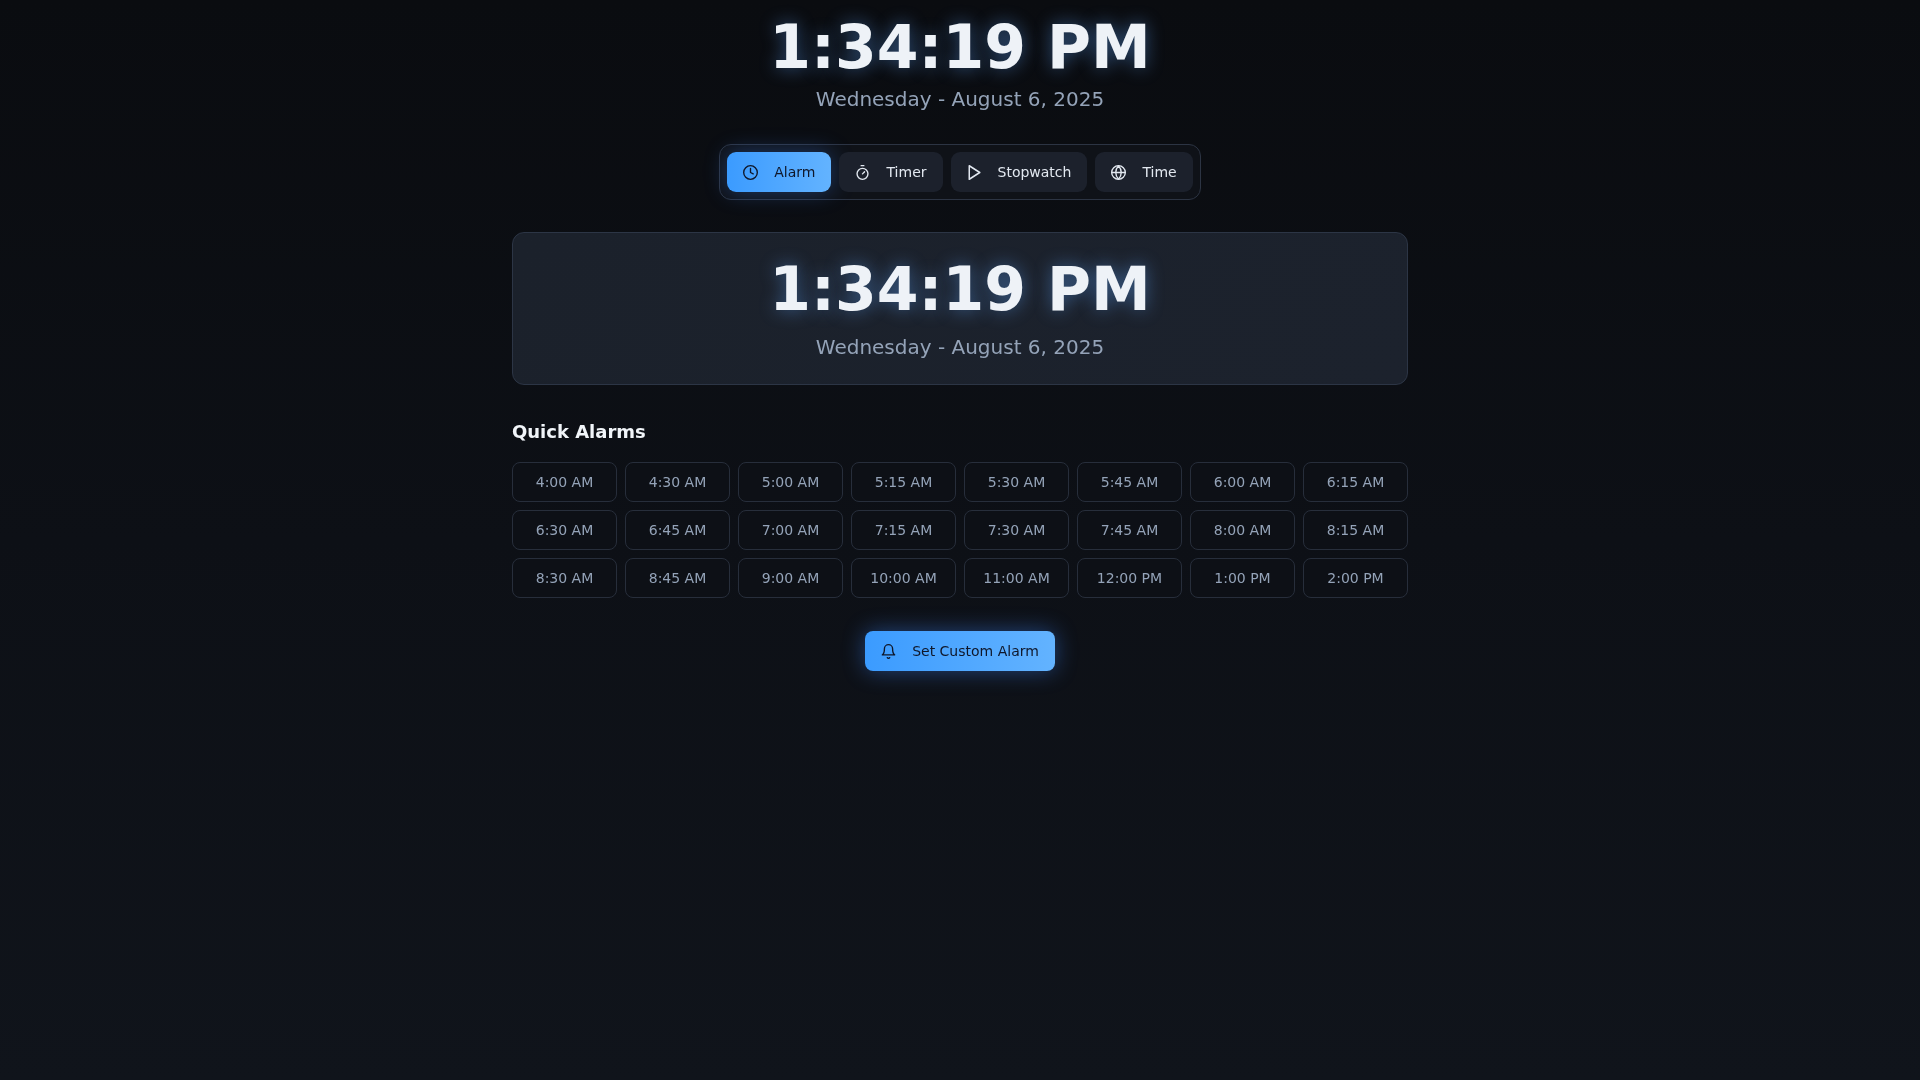 This screenshot has width=1920, height=1080. What do you see at coordinates (1355, 482) in the screenshot?
I see `quick-alarm-button: 6:15 AM` at bounding box center [1355, 482].